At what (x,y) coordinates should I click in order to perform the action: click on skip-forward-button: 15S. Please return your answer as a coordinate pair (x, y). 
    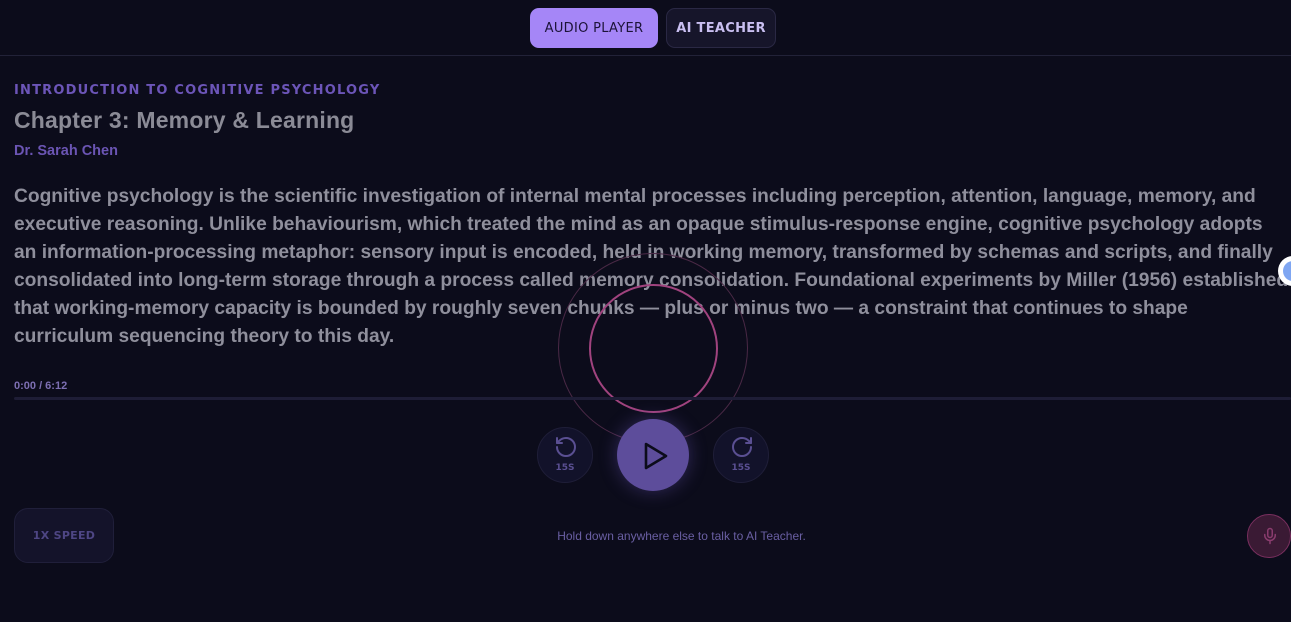
    Looking at the image, I should click on (741, 455).